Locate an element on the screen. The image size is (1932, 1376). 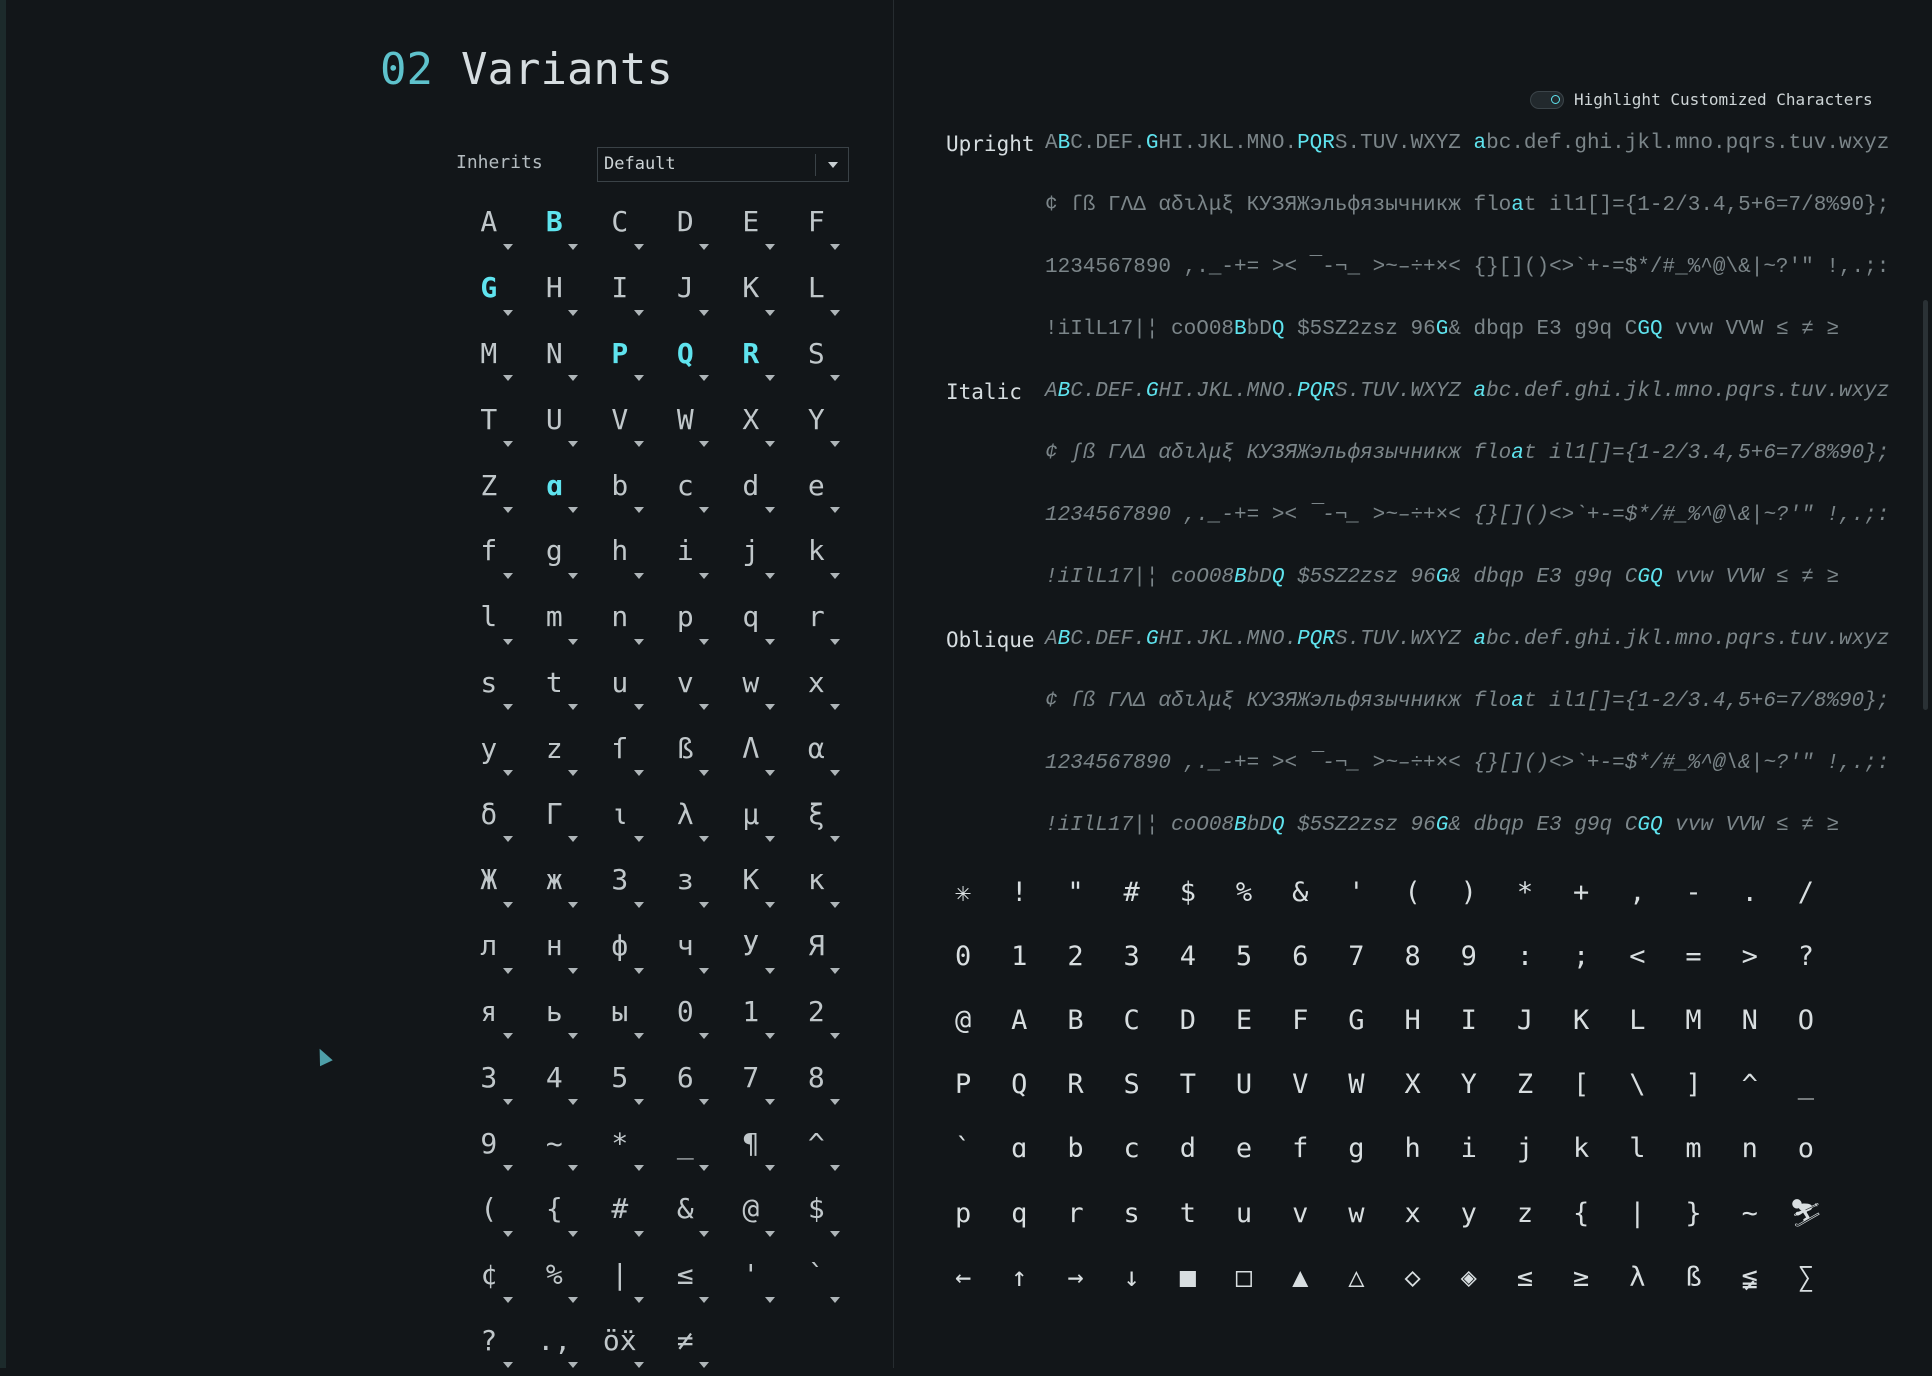
variant-cell: R is located at coordinates (751, 357).